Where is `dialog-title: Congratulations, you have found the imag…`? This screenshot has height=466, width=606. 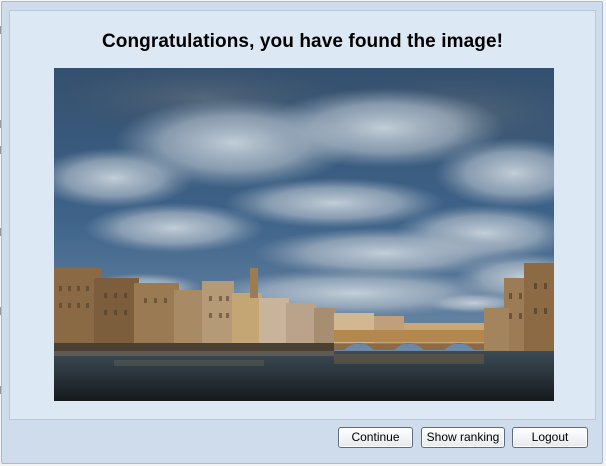
dialog-title: Congratulations, you have found the imag… is located at coordinates (302, 41).